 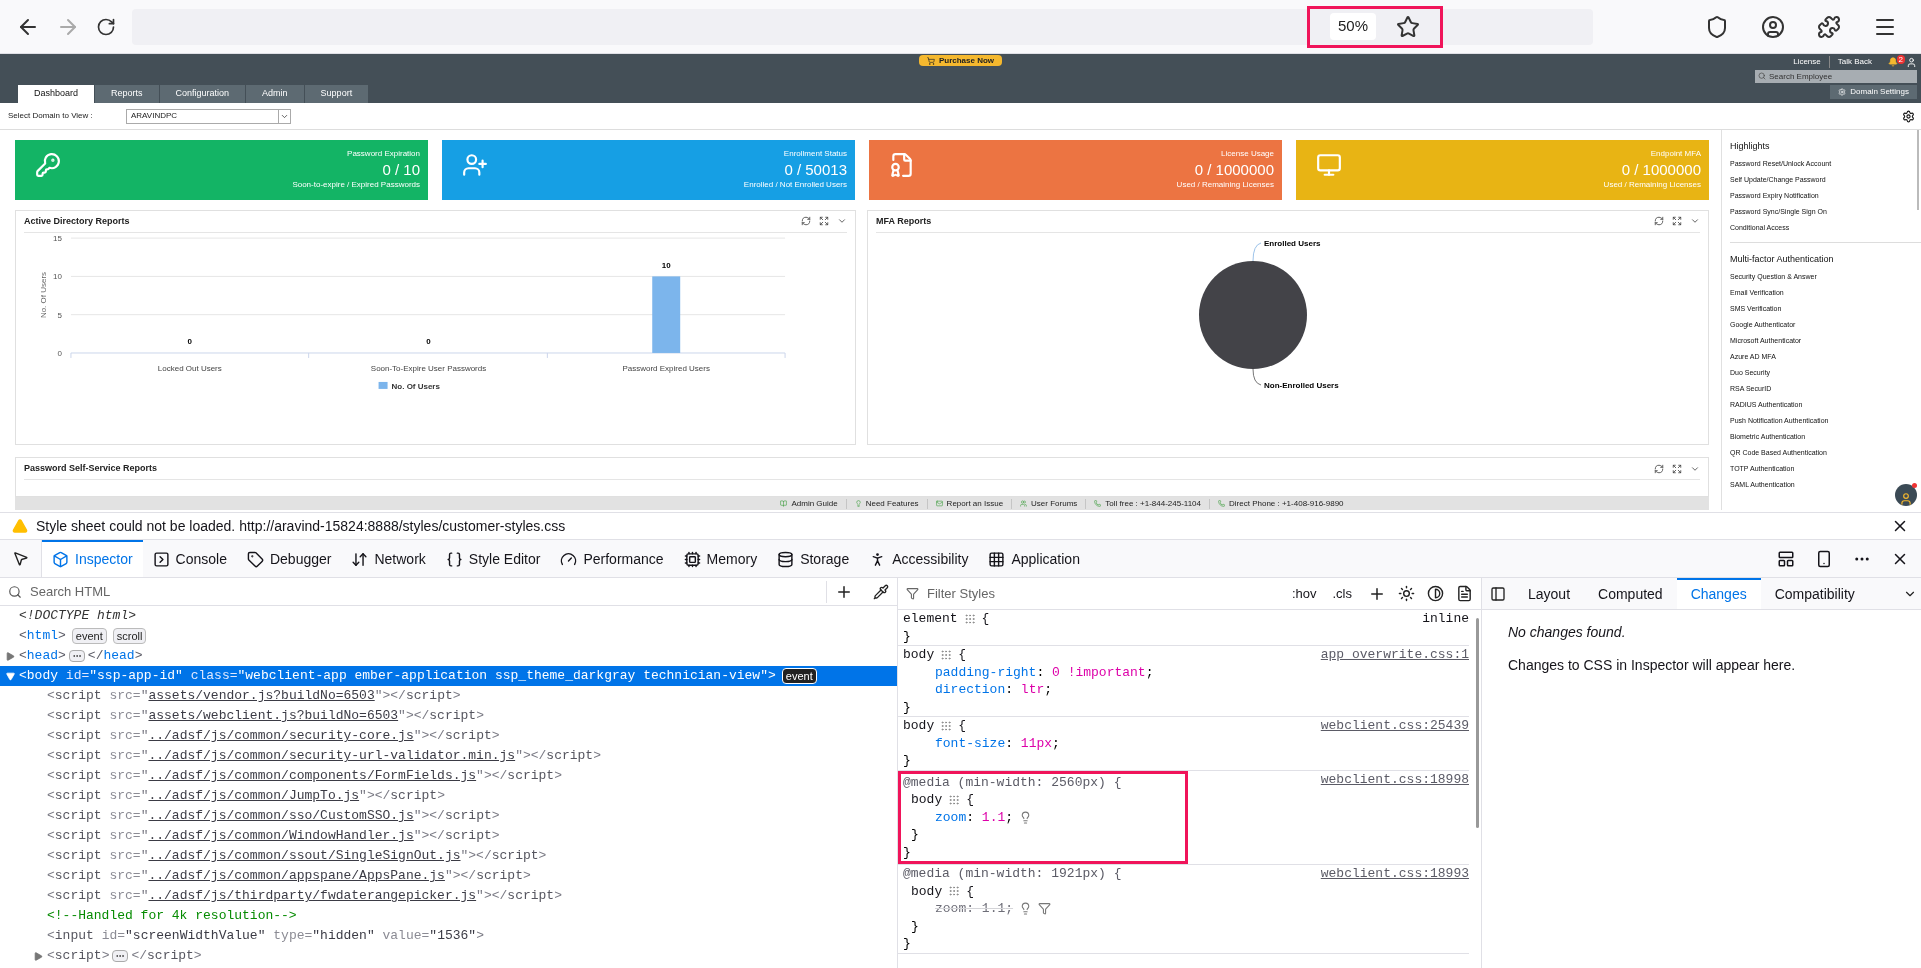 What do you see at coordinates (994, 690) in the screenshot?
I see `css-declaration: direction: ltr;` at bounding box center [994, 690].